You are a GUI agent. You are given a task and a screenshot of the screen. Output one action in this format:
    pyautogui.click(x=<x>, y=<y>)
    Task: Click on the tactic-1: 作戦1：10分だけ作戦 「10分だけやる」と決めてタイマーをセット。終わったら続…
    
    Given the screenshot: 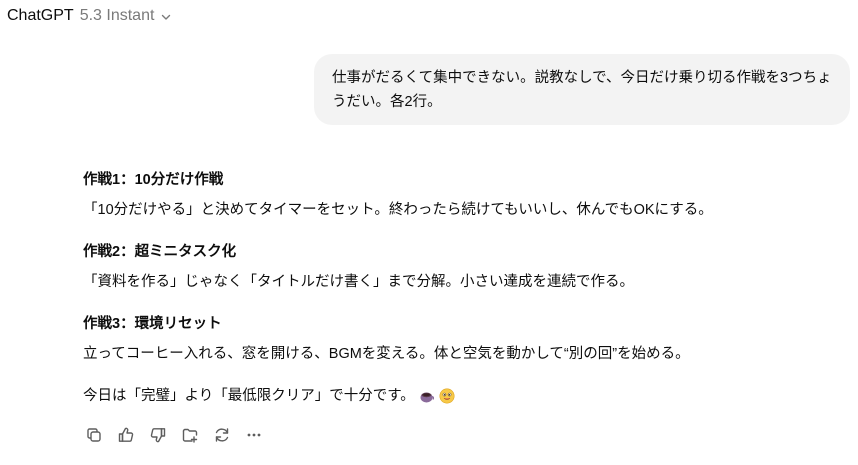 What is the action you would take?
    pyautogui.click(x=433, y=195)
    